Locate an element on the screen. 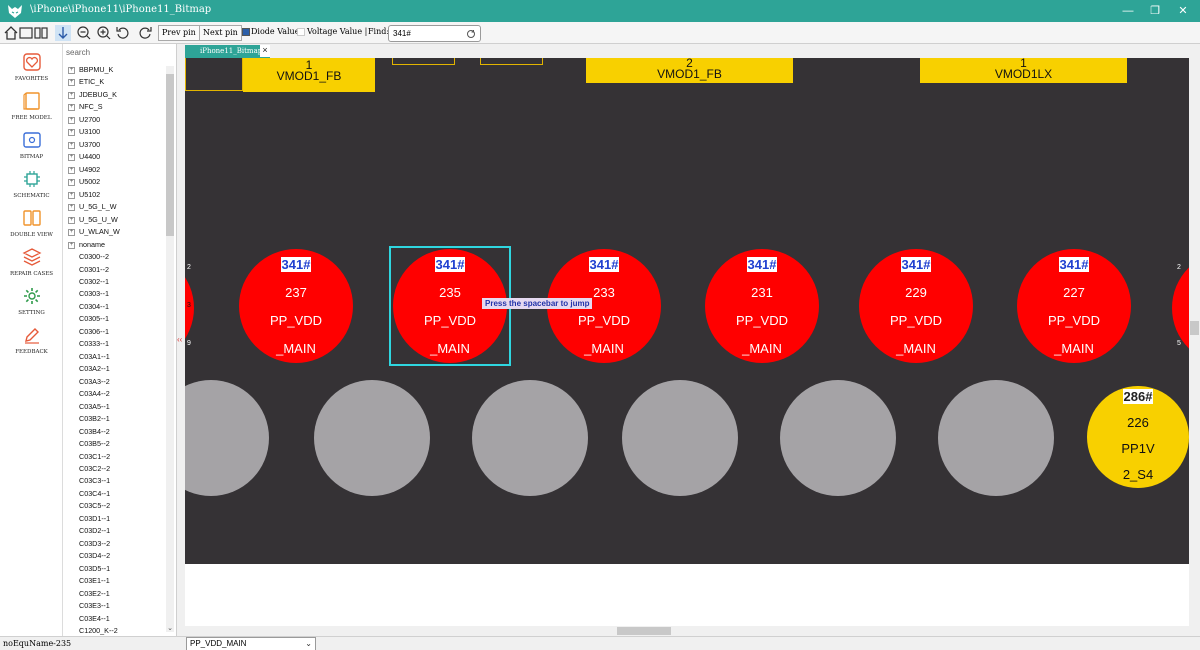  tab-iphone11-bitmap: iPhone11_Bitmap is located at coordinates (227, 51).